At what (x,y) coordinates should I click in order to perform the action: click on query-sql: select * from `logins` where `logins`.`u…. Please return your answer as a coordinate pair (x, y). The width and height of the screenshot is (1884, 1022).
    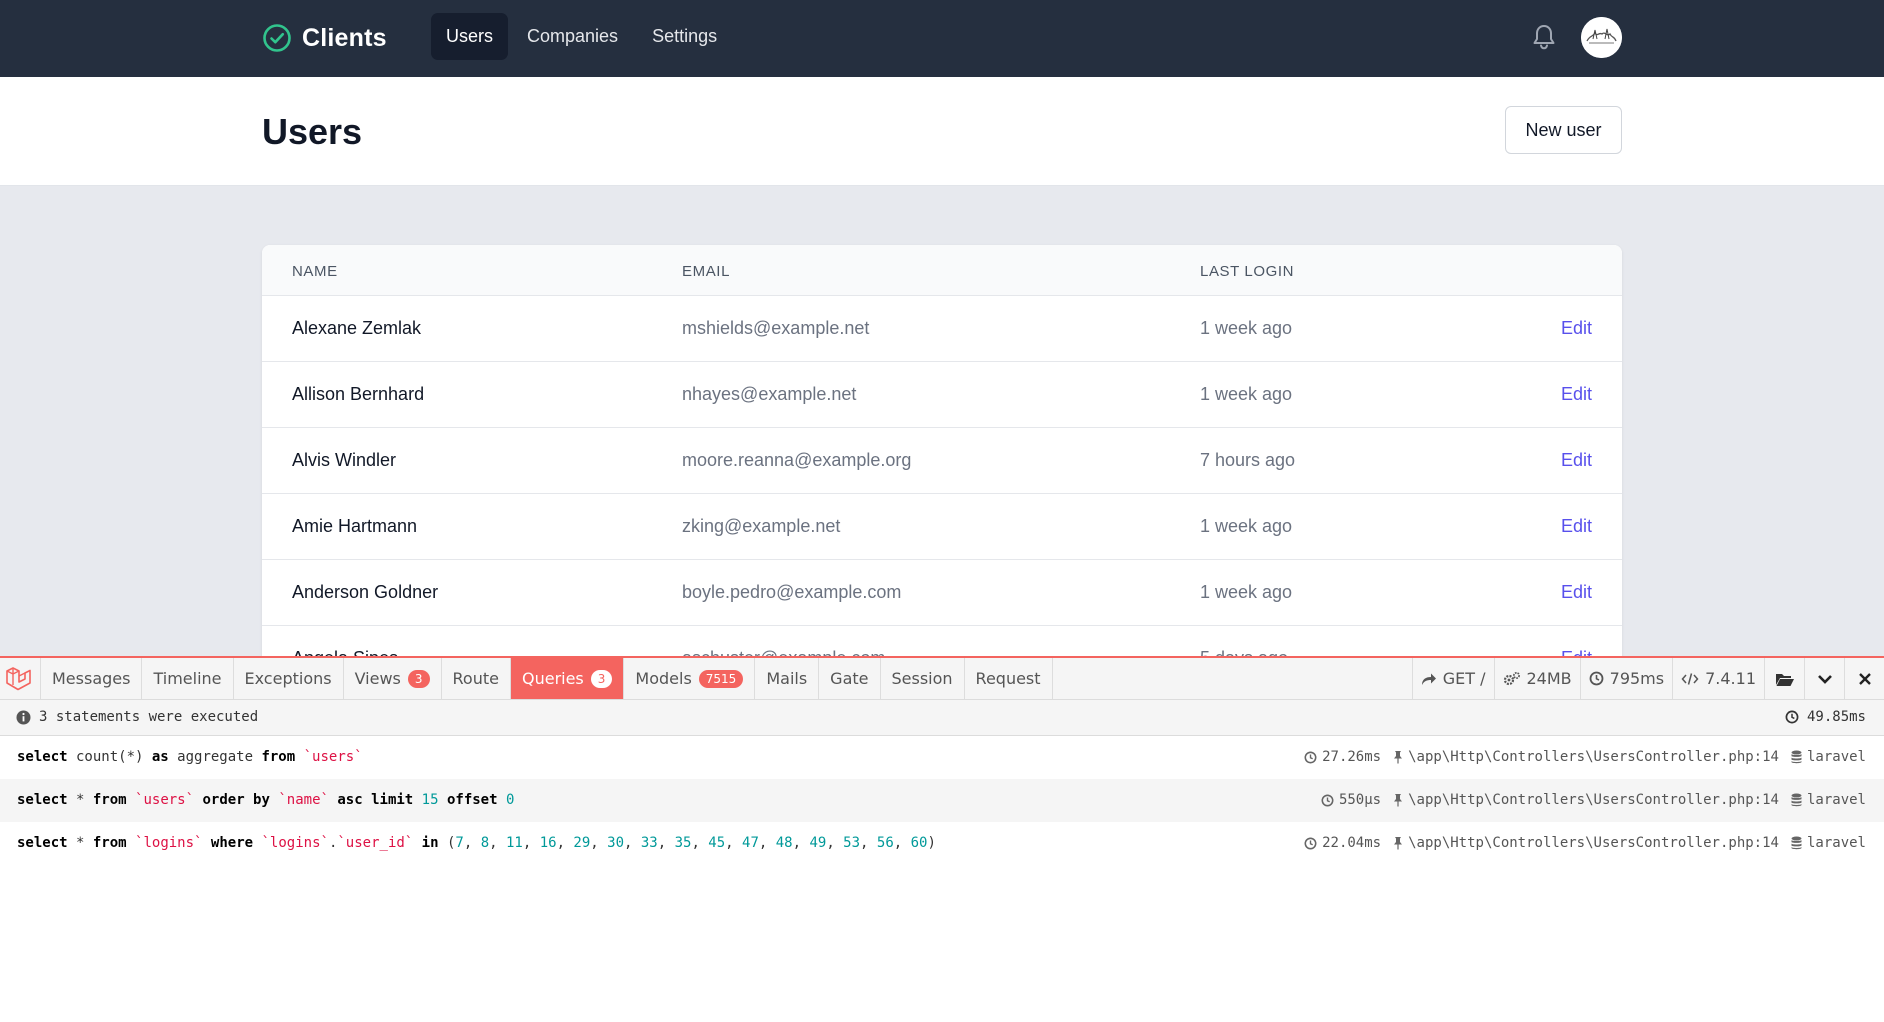
    Looking at the image, I should click on (476, 843).